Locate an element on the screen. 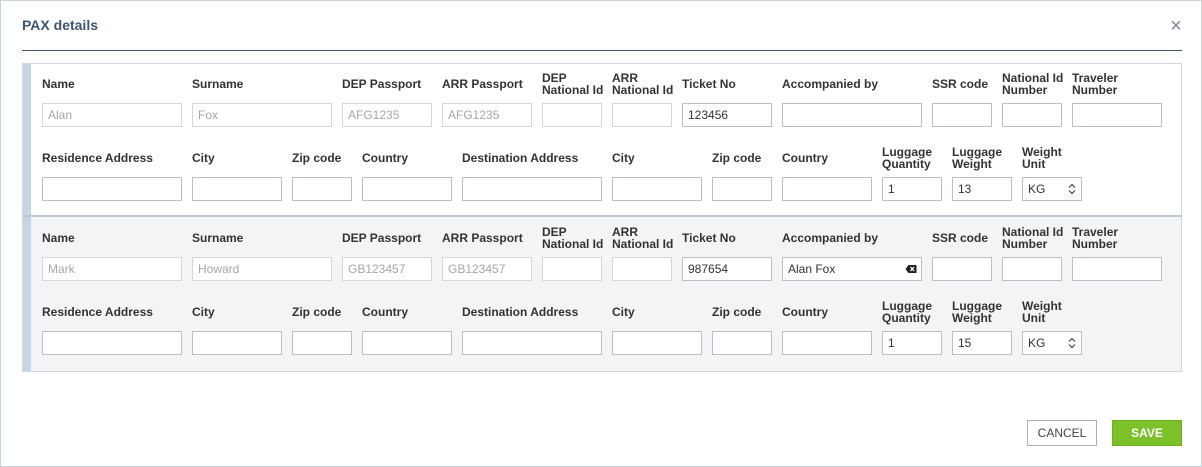  ticket-no-field: 987654 is located at coordinates (727, 269).